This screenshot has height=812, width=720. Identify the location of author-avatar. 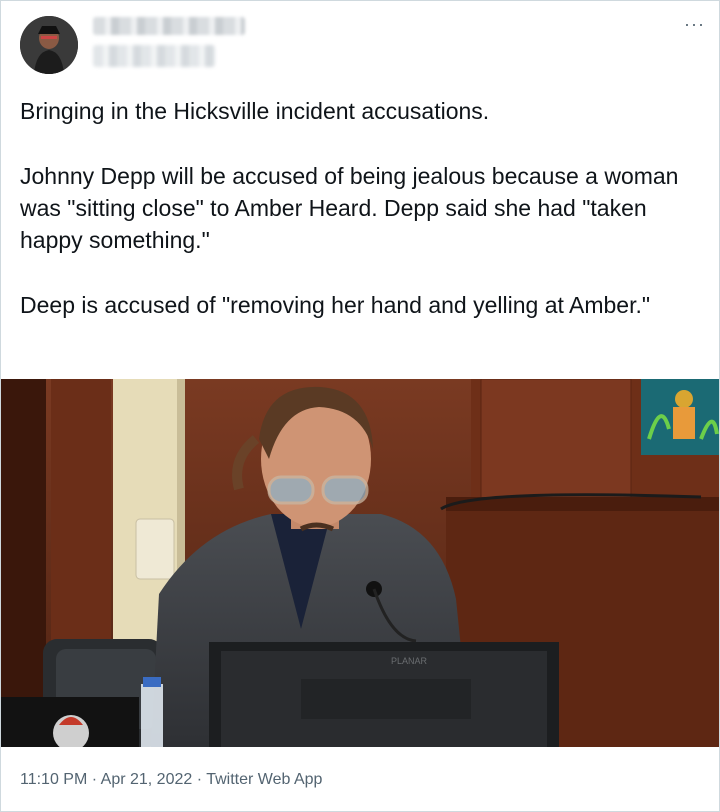
(49, 45).